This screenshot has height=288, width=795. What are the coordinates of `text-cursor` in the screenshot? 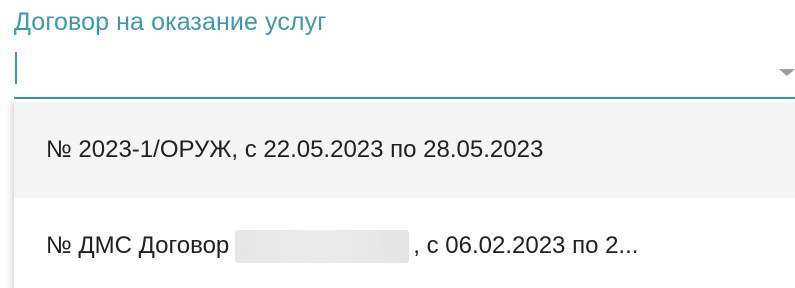 It's located at (16, 68).